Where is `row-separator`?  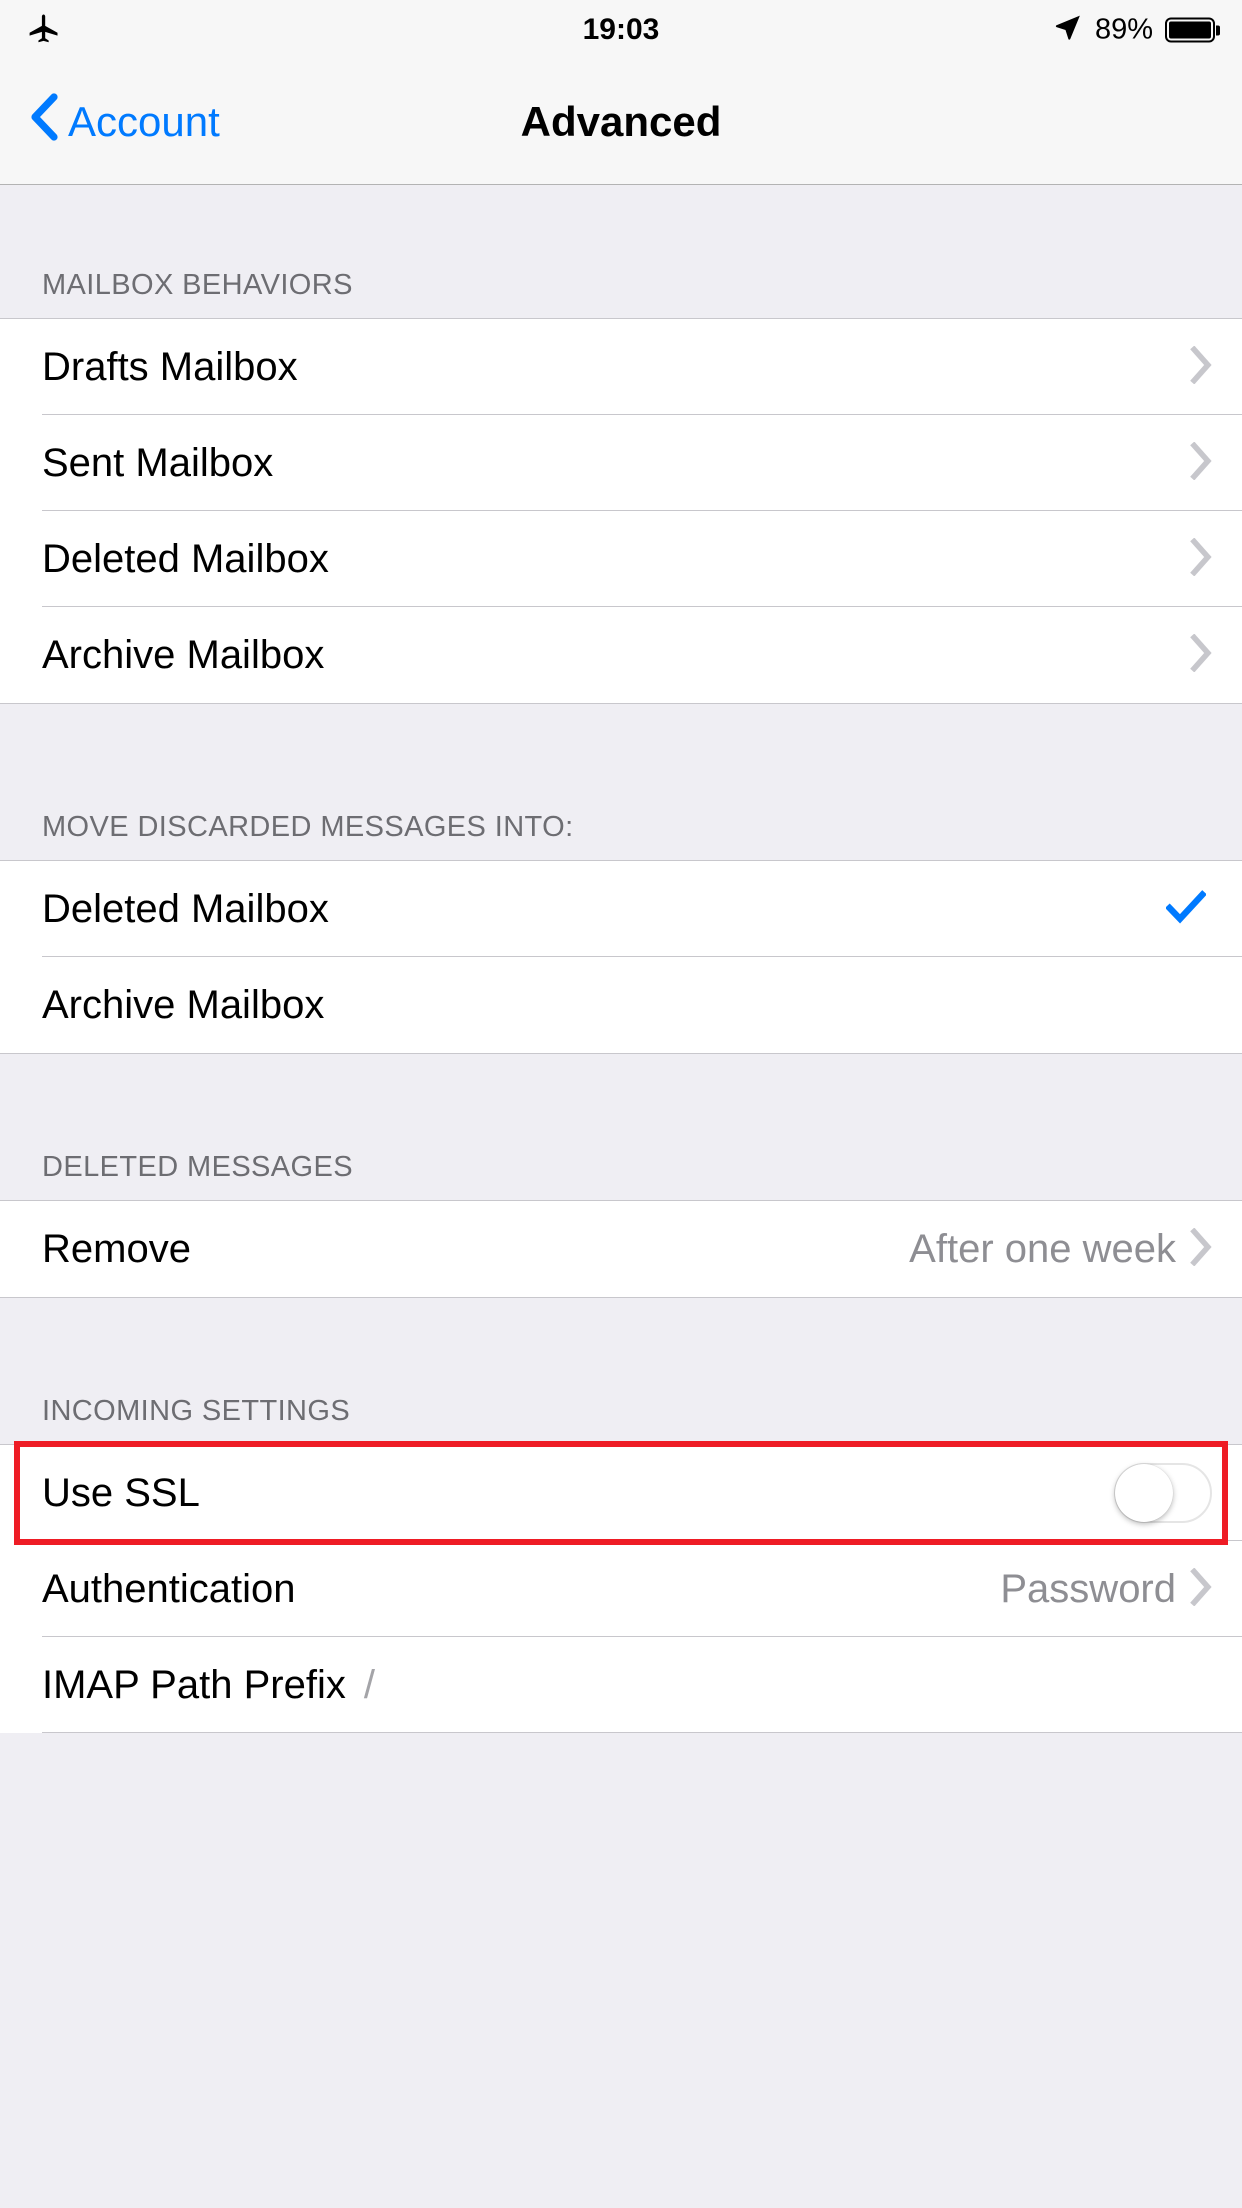 row-separator is located at coordinates (642, 1732).